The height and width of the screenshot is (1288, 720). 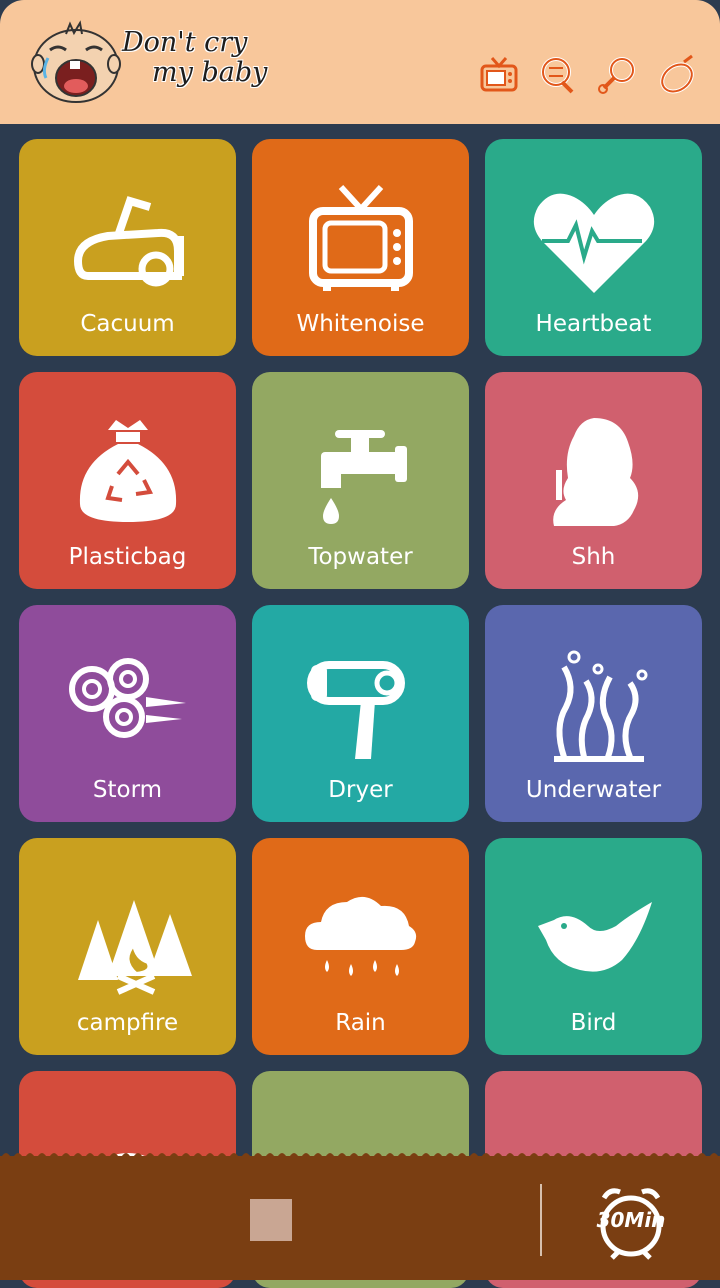 What do you see at coordinates (185, 42) in the screenshot?
I see `logo-line1: Don't cry` at bounding box center [185, 42].